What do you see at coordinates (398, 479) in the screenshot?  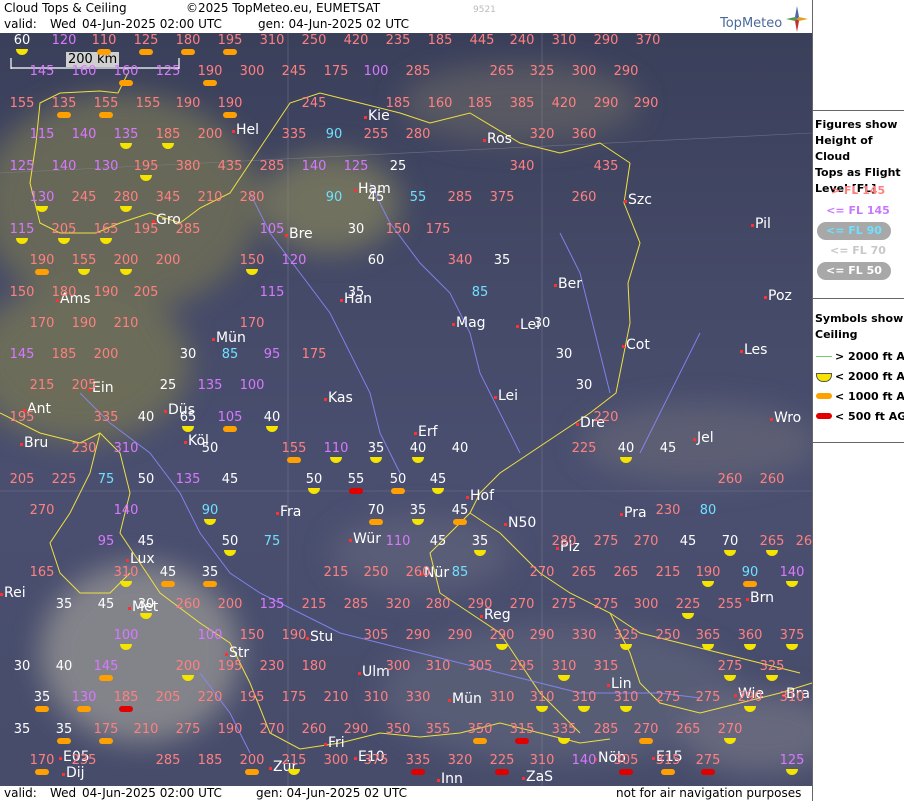 I see `cloud-top-label: 50` at bounding box center [398, 479].